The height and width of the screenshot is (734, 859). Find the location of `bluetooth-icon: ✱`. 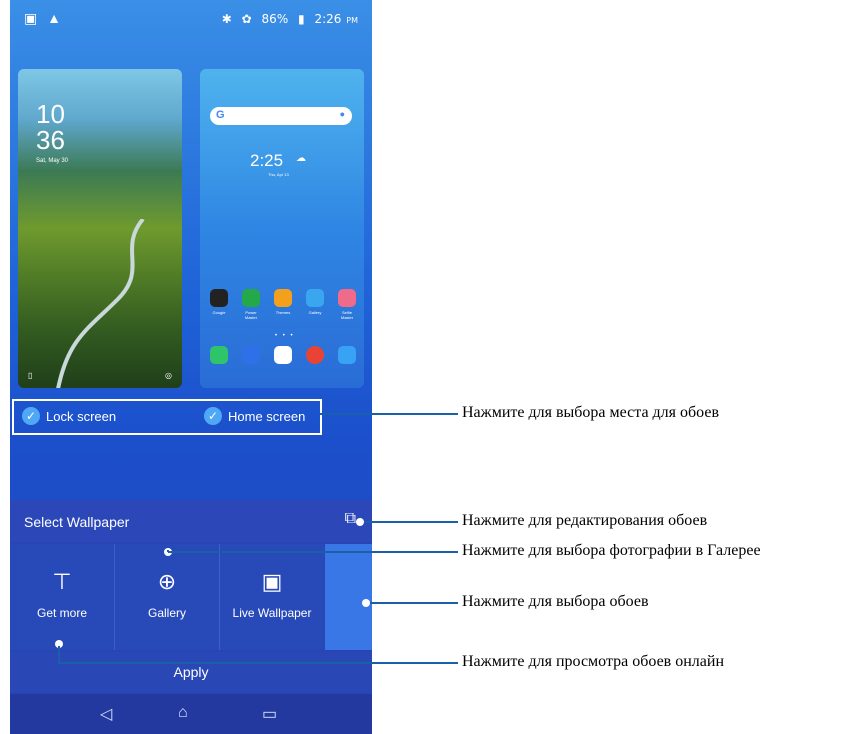

bluetooth-icon: ✱ is located at coordinates (226, 19).